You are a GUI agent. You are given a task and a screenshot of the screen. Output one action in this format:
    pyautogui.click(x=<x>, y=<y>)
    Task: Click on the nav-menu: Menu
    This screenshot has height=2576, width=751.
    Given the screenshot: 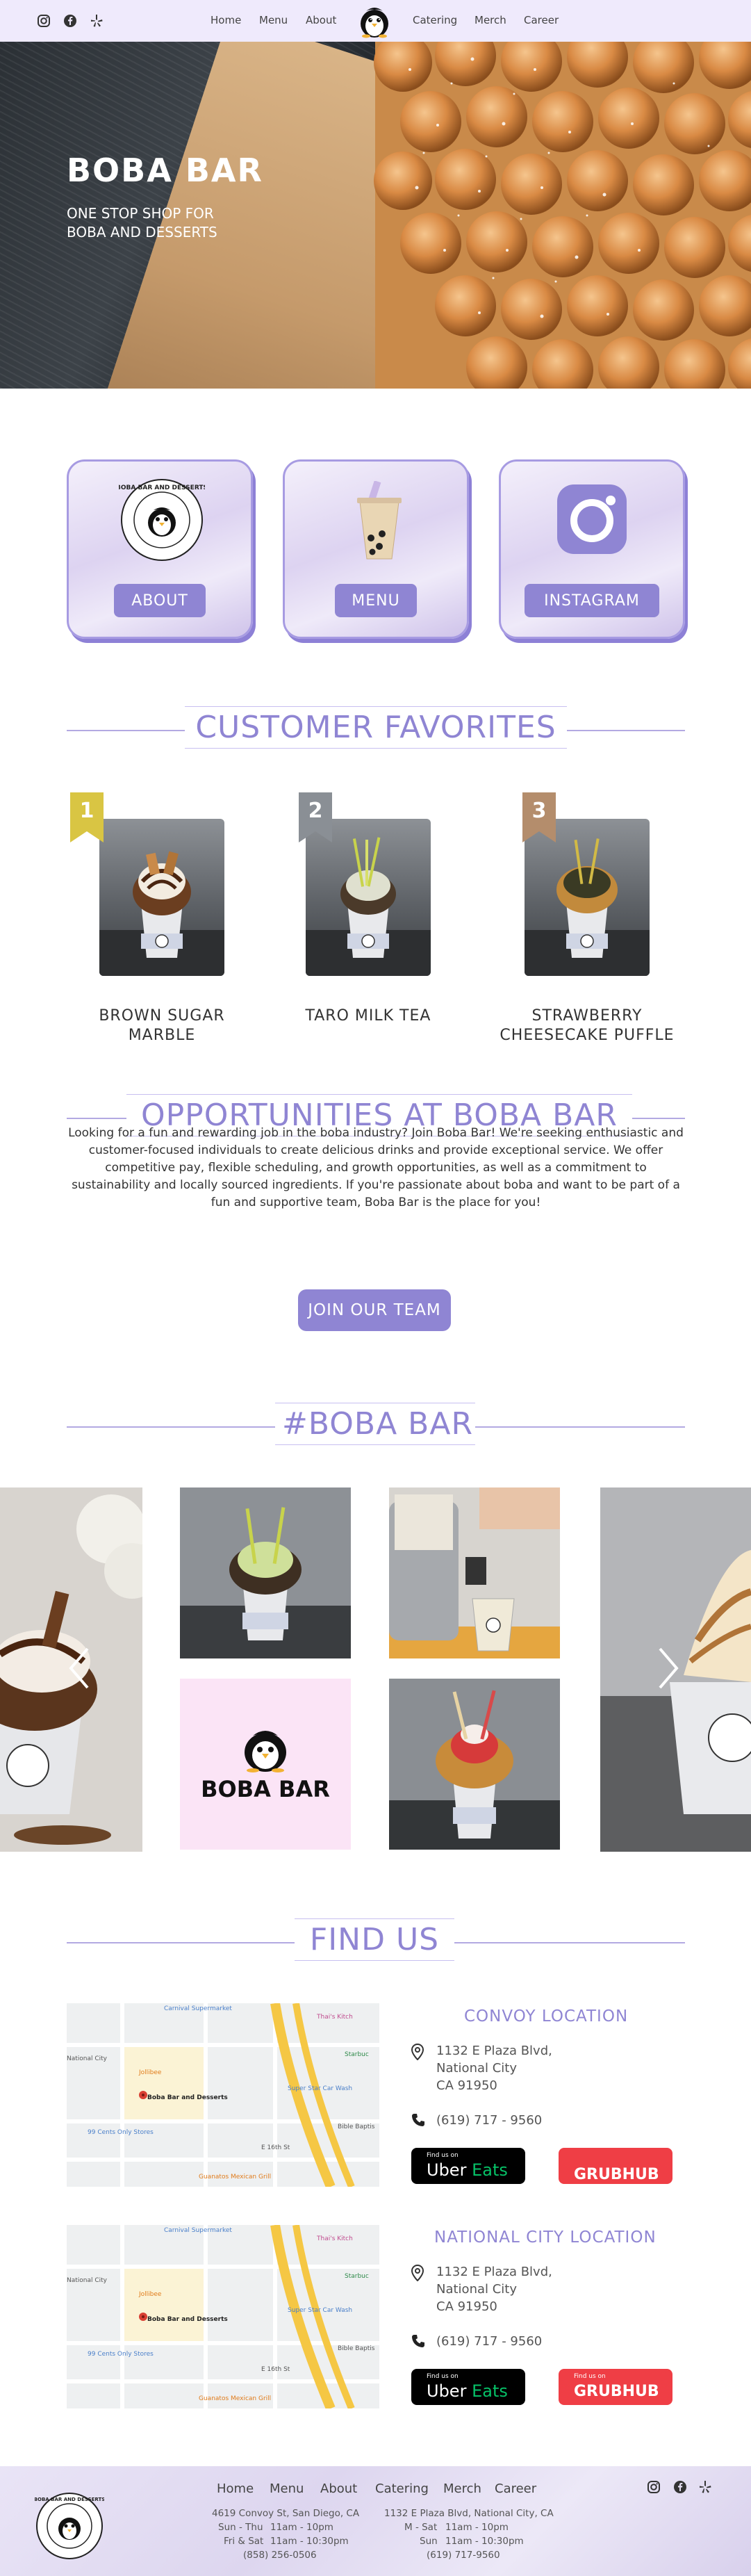 What is the action you would take?
    pyautogui.click(x=273, y=20)
    